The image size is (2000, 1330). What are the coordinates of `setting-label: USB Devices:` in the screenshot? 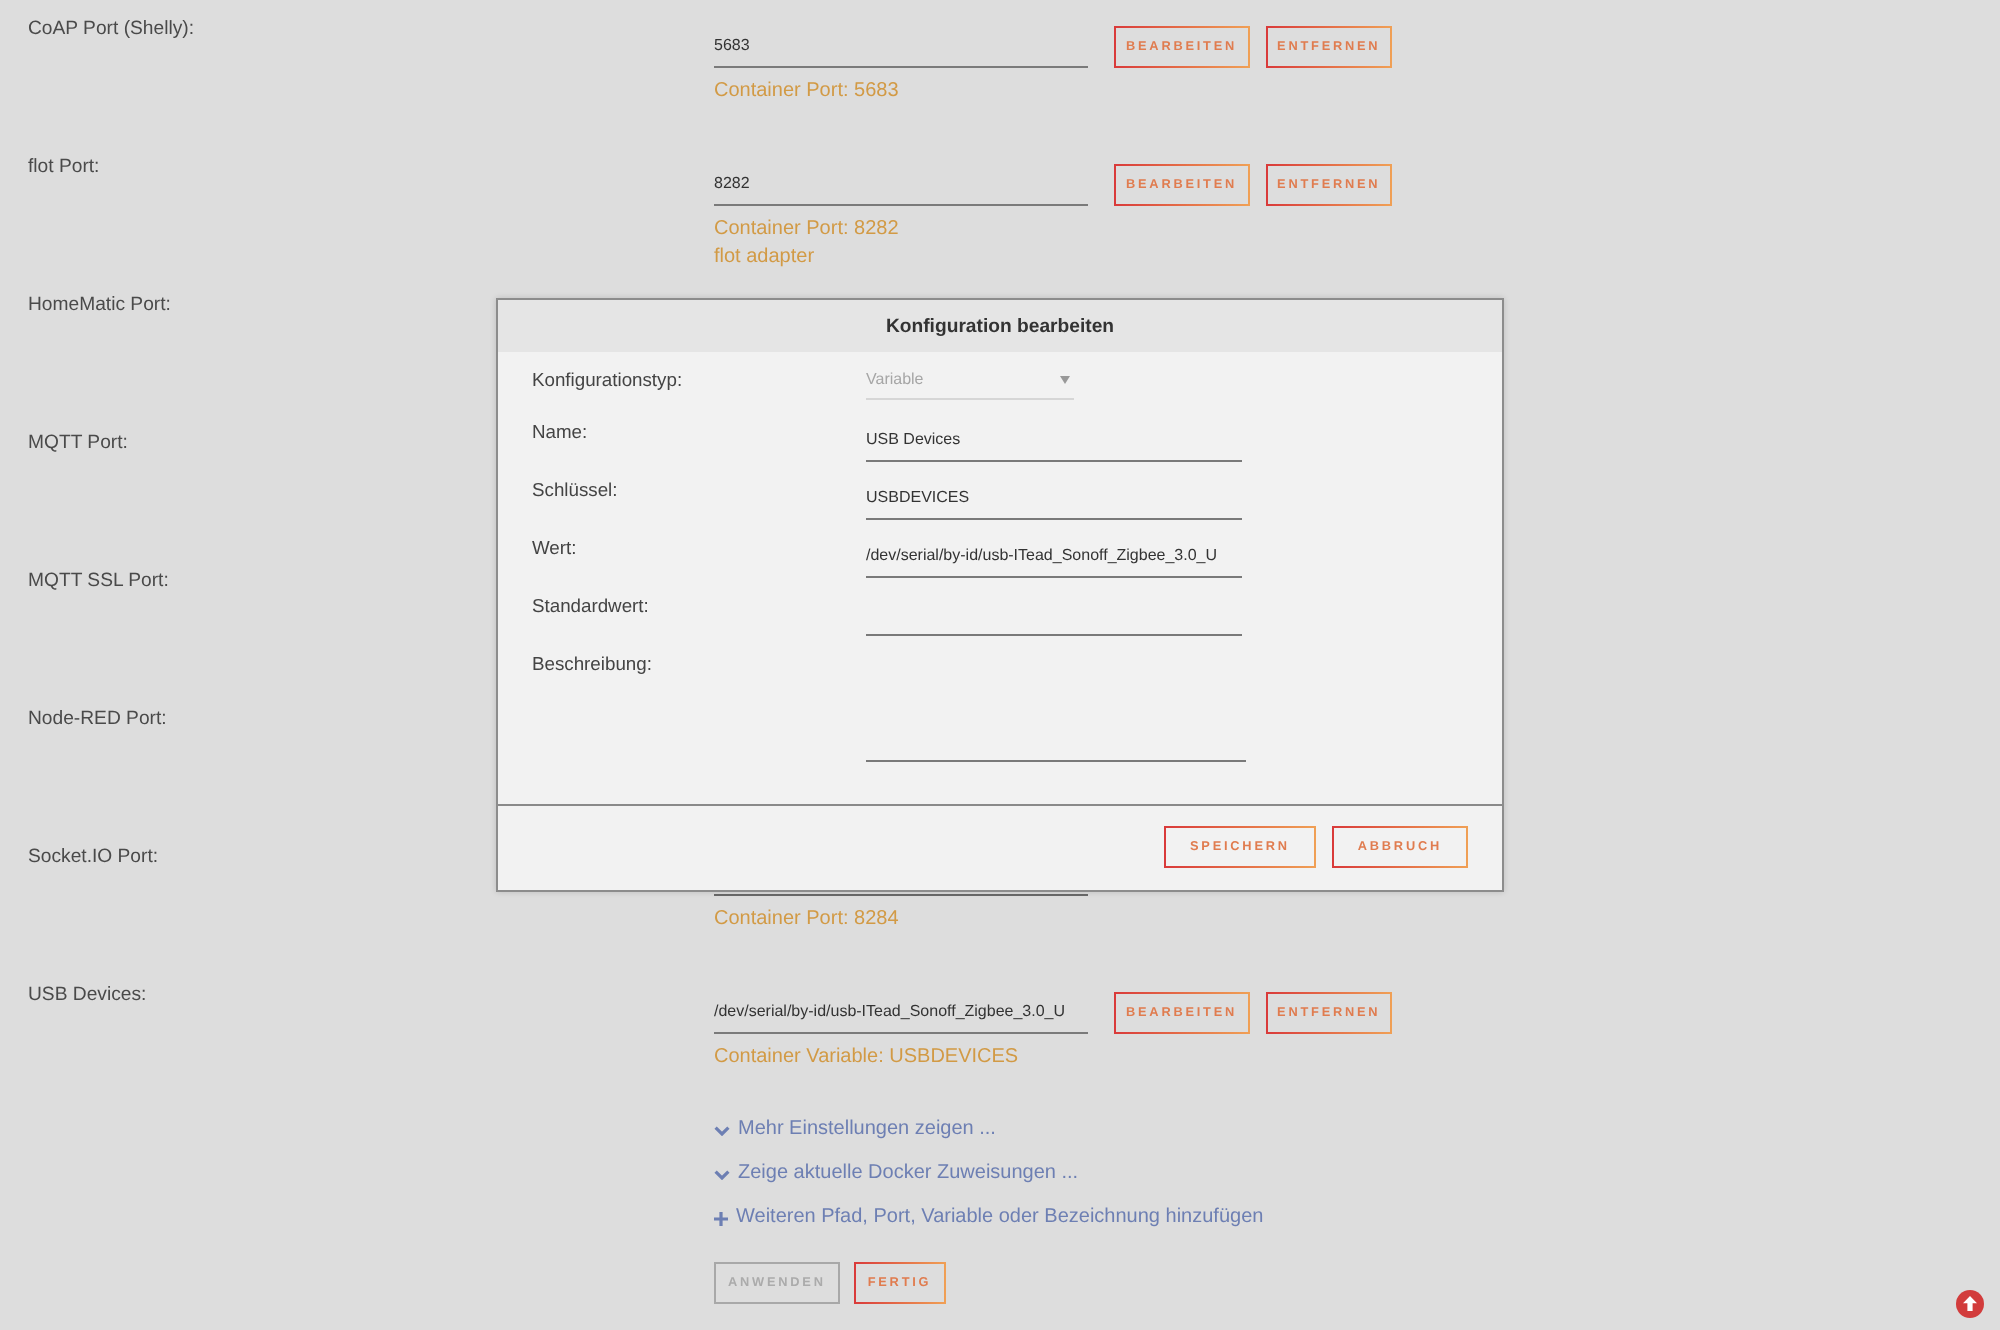 It's located at (87, 995).